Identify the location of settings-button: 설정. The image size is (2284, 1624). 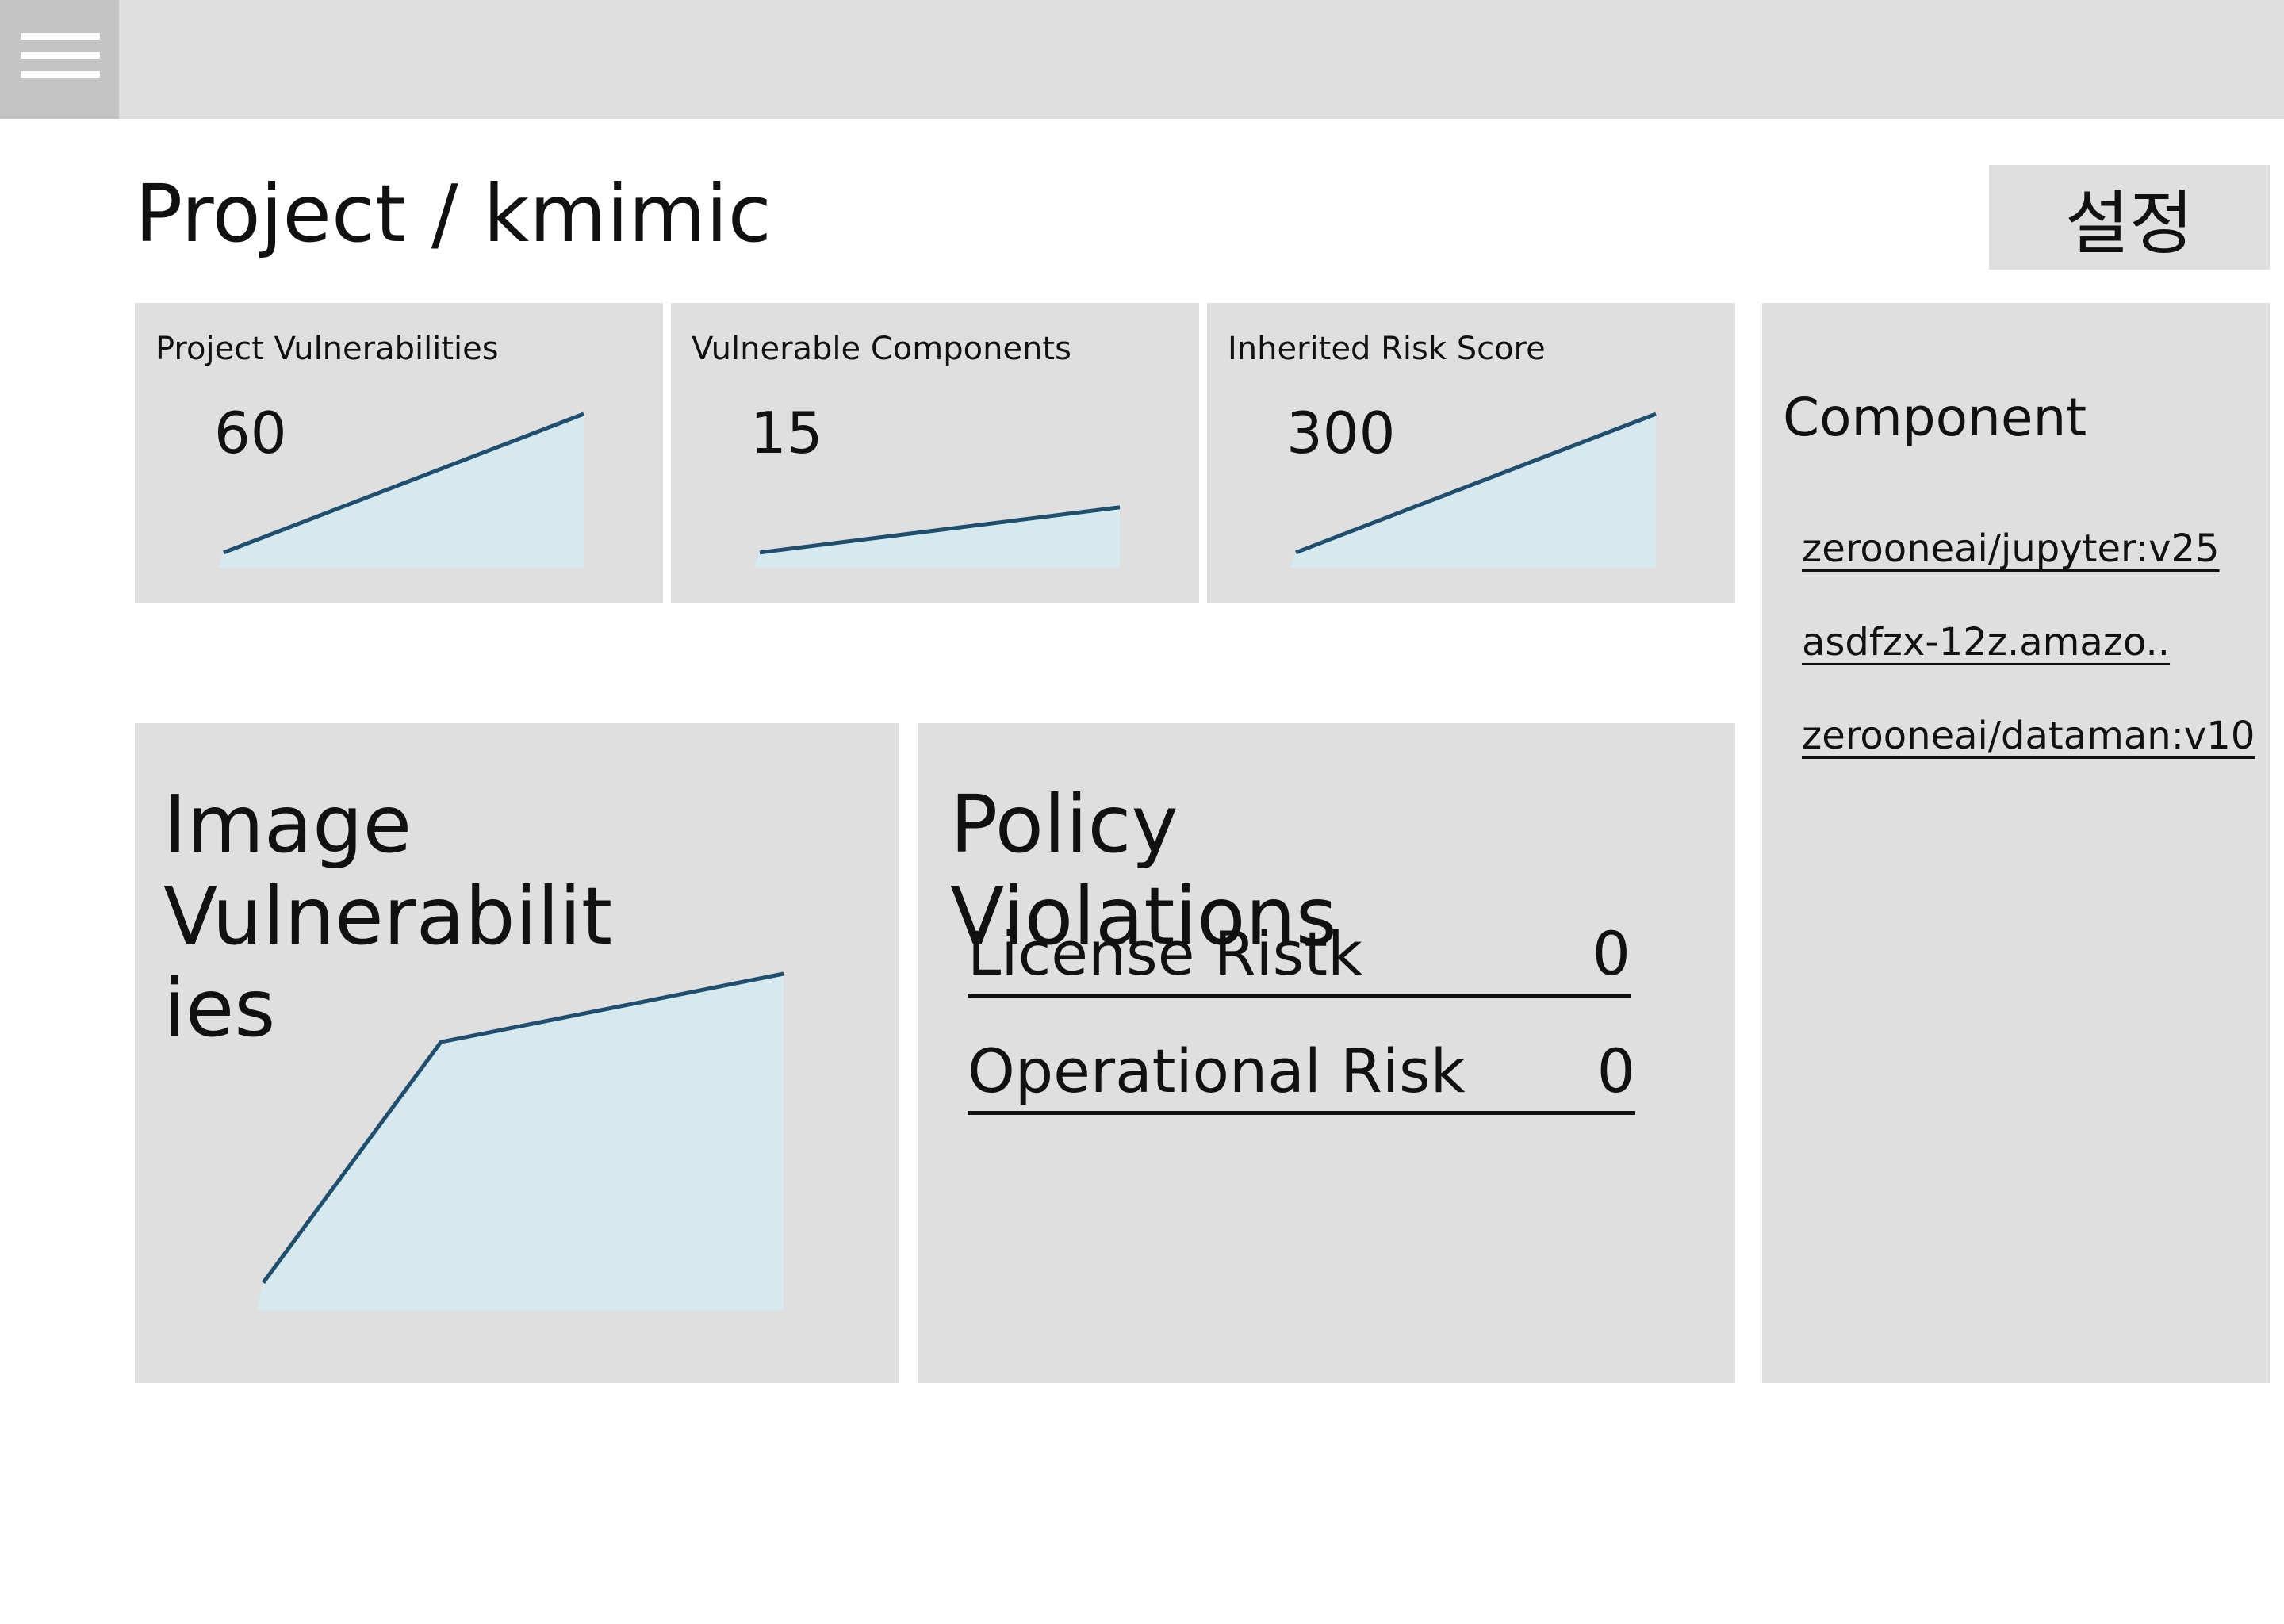
(2129, 217).